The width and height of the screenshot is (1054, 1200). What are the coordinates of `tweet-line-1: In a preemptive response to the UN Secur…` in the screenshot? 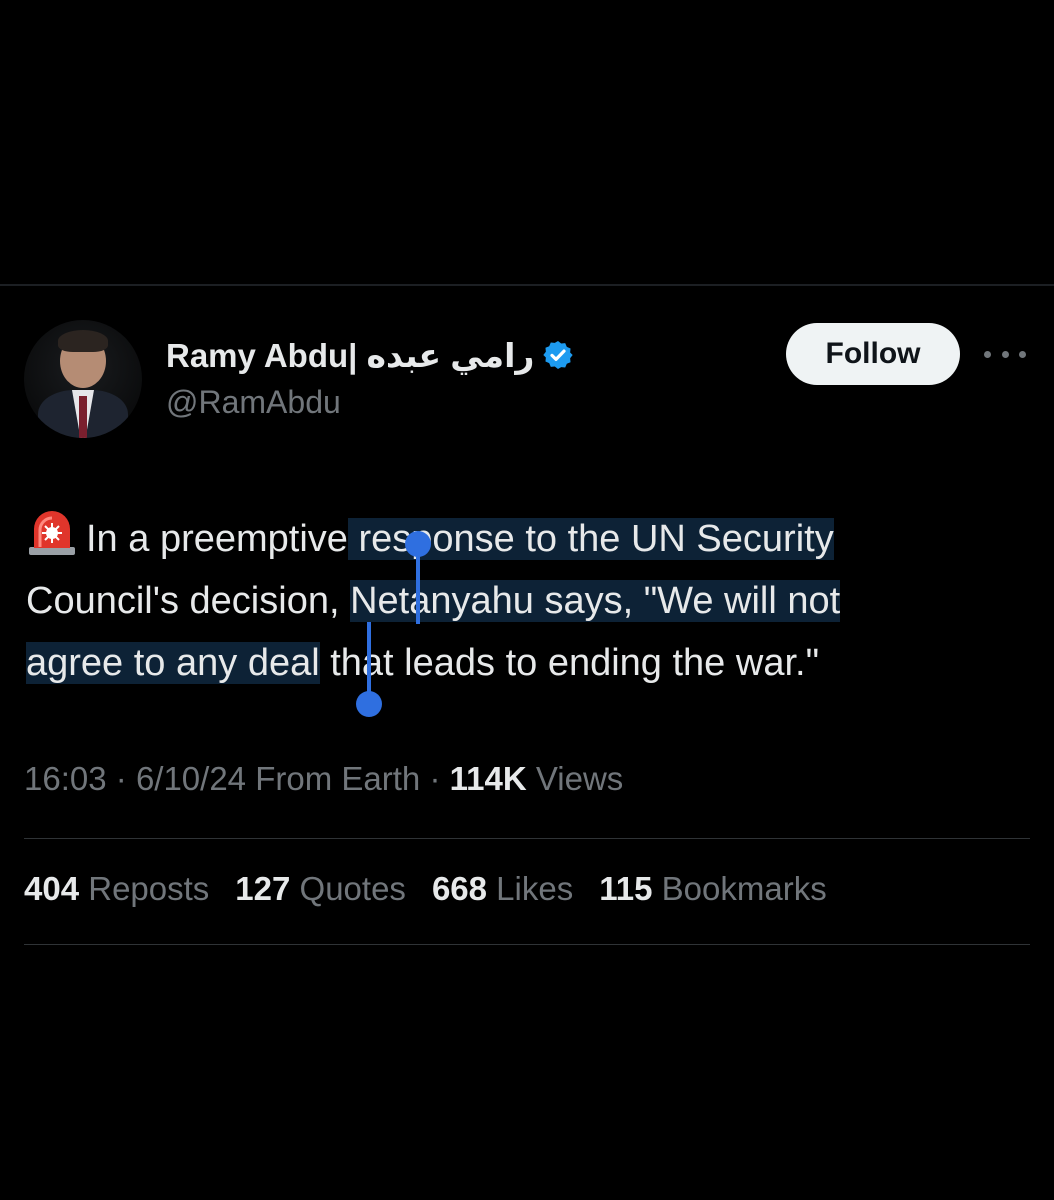 It's located at (531, 539).